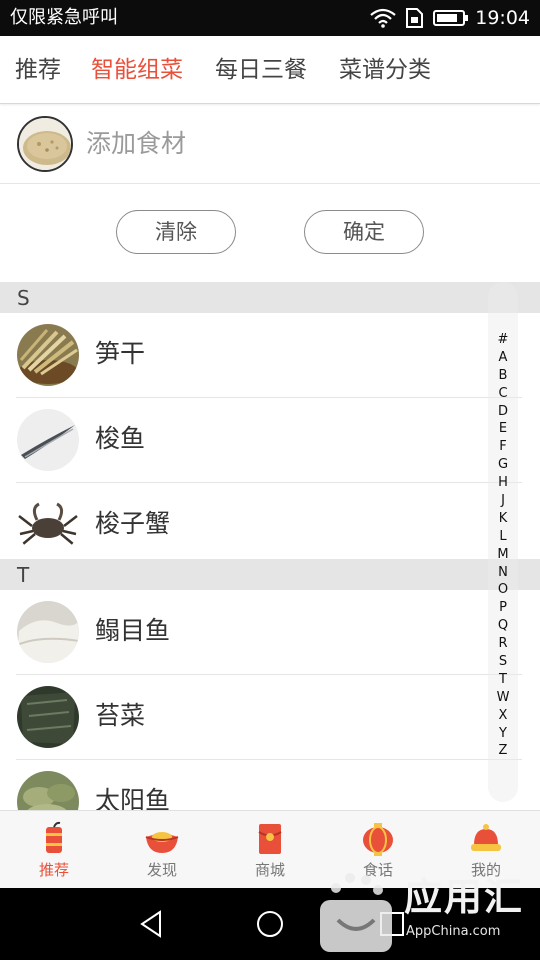 The image size is (540, 960). Describe the element at coordinates (378, 839) in the screenshot. I see `lantern-icon` at that location.